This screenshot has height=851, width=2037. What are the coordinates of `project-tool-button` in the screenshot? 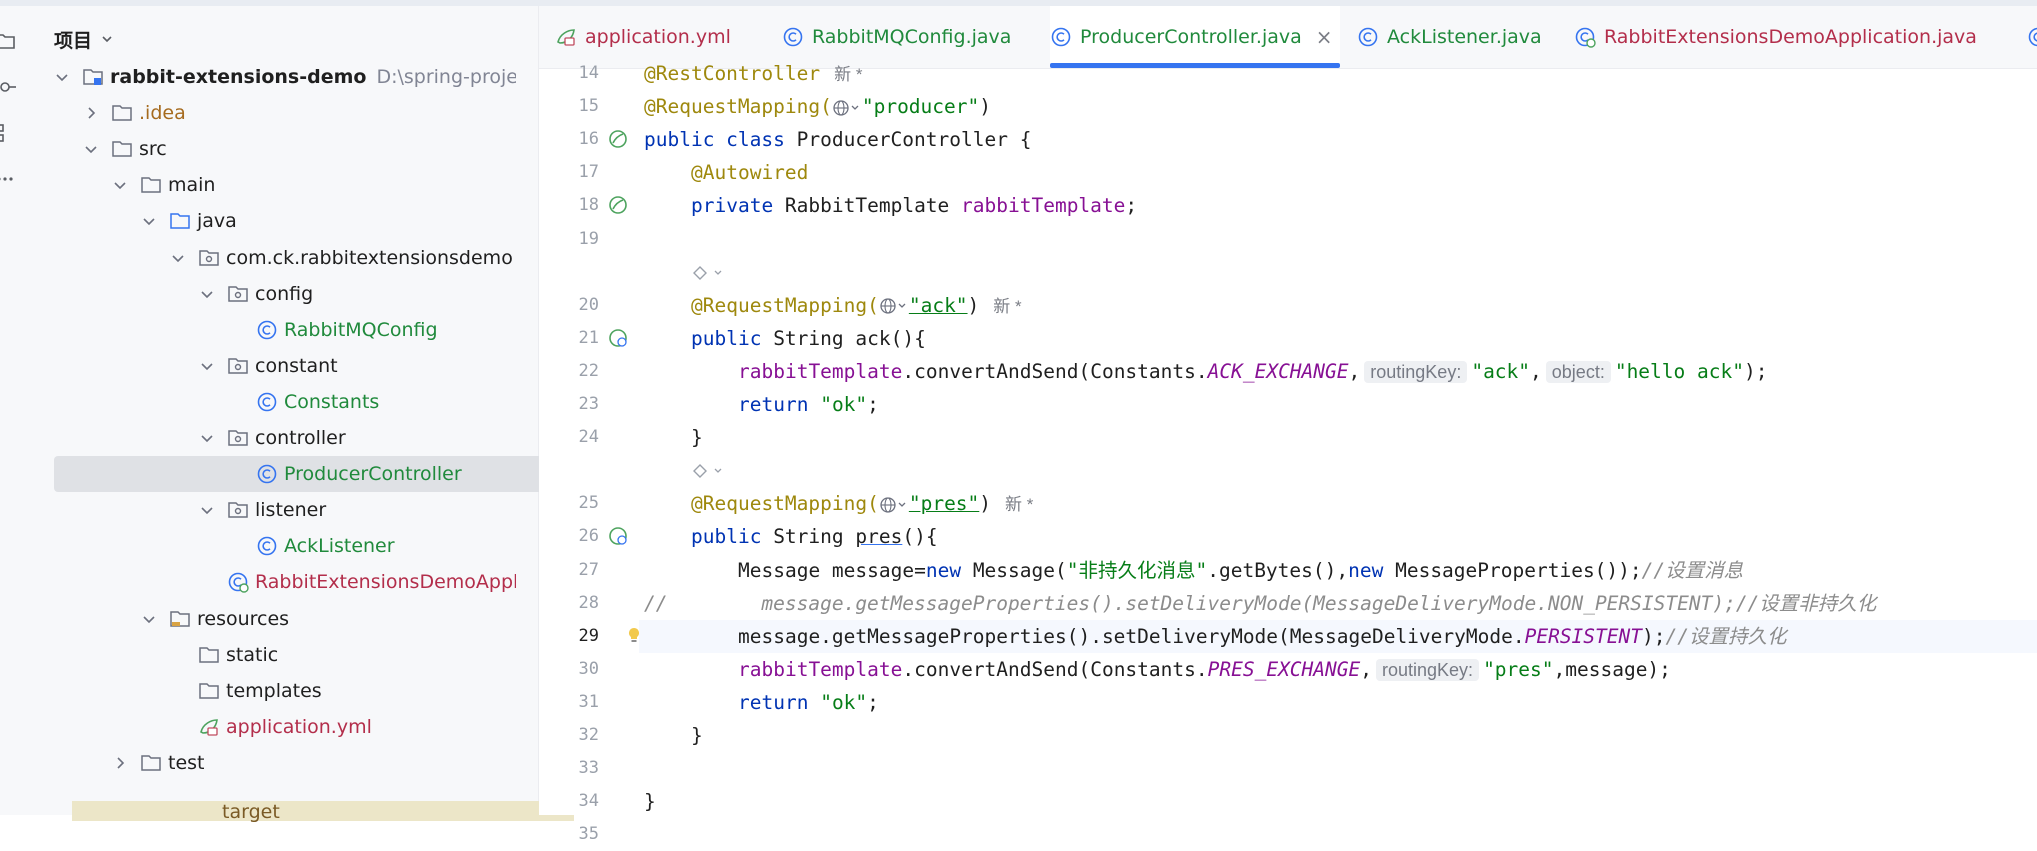 It's located at (18, 38).